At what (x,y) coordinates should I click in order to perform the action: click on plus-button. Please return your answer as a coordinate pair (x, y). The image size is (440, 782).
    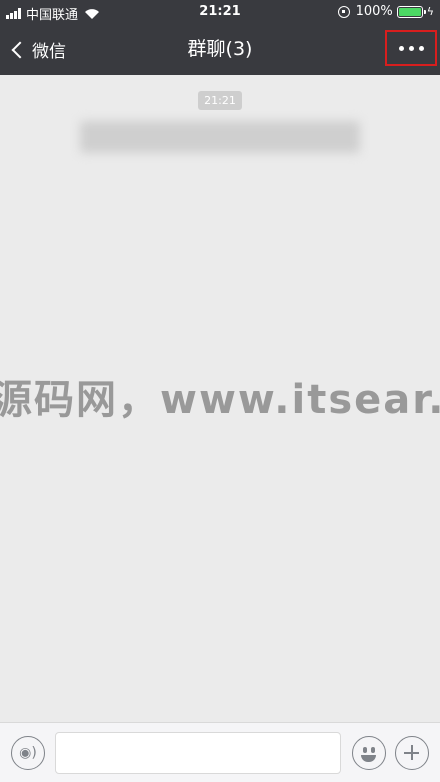
    Looking at the image, I should click on (412, 753).